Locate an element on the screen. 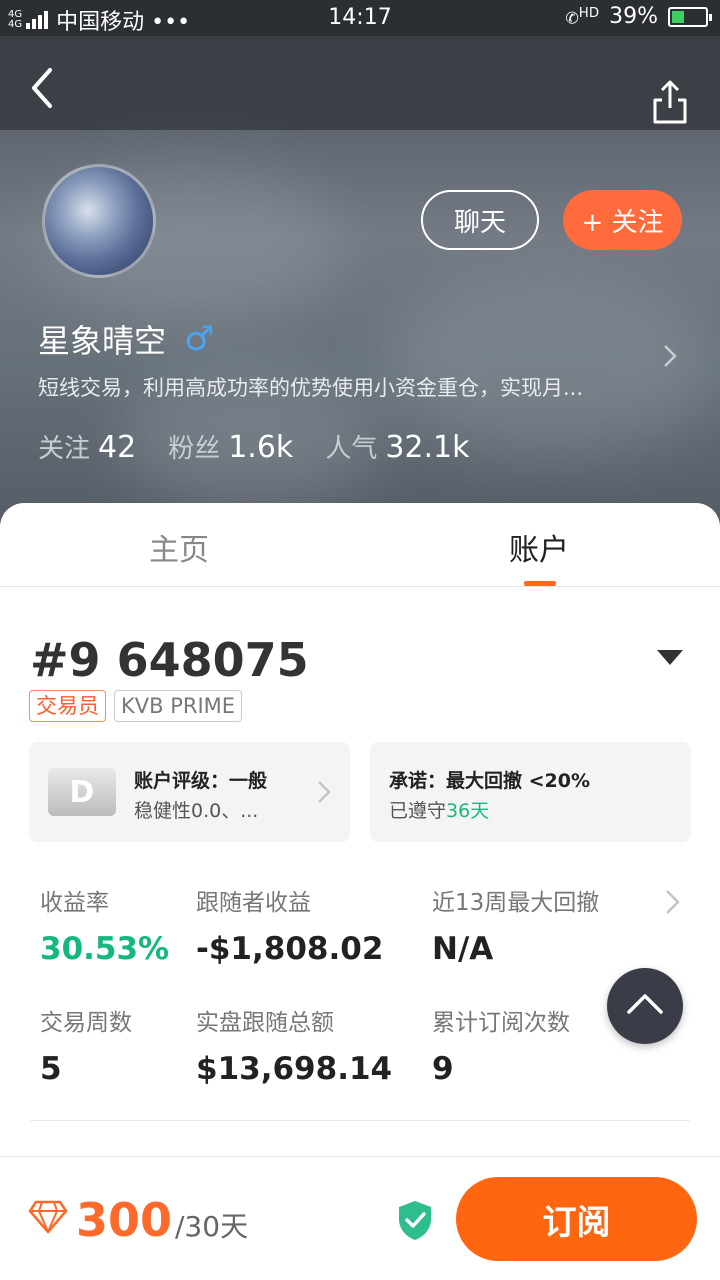 The height and width of the screenshot is (1280, 720). status-right: ✆HD 39% is located at coordinates (638, 16).